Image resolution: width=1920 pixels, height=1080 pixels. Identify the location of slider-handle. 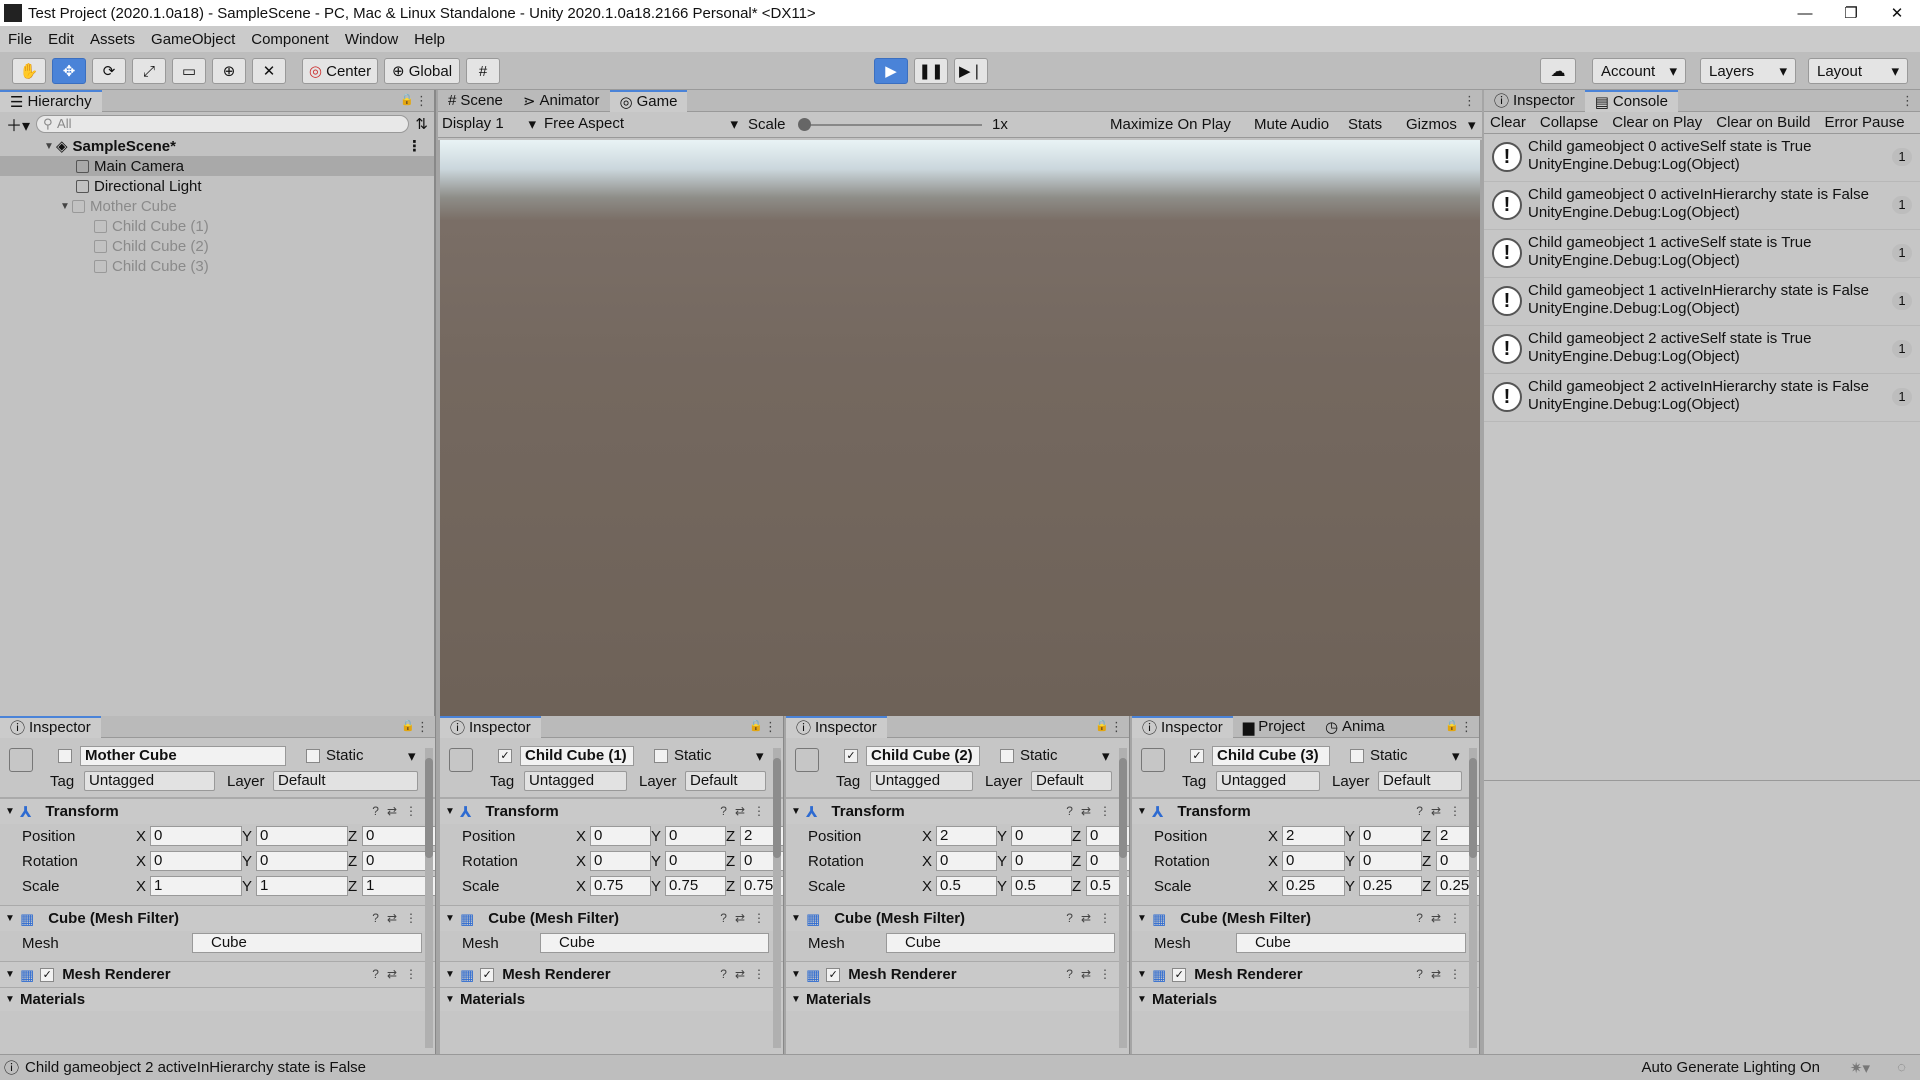
(804, 124).